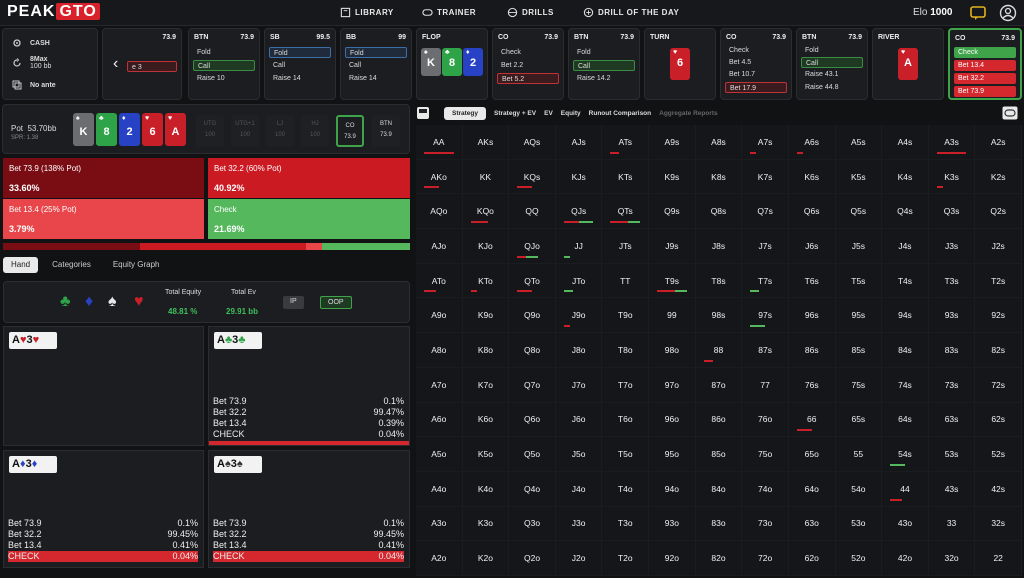 The width and height of the screenshot is (1024, 578). What do you see at coordinates (905, 281) in the screenshot?
I see `hand-cell: T4s` at bounding box center [905, 281].